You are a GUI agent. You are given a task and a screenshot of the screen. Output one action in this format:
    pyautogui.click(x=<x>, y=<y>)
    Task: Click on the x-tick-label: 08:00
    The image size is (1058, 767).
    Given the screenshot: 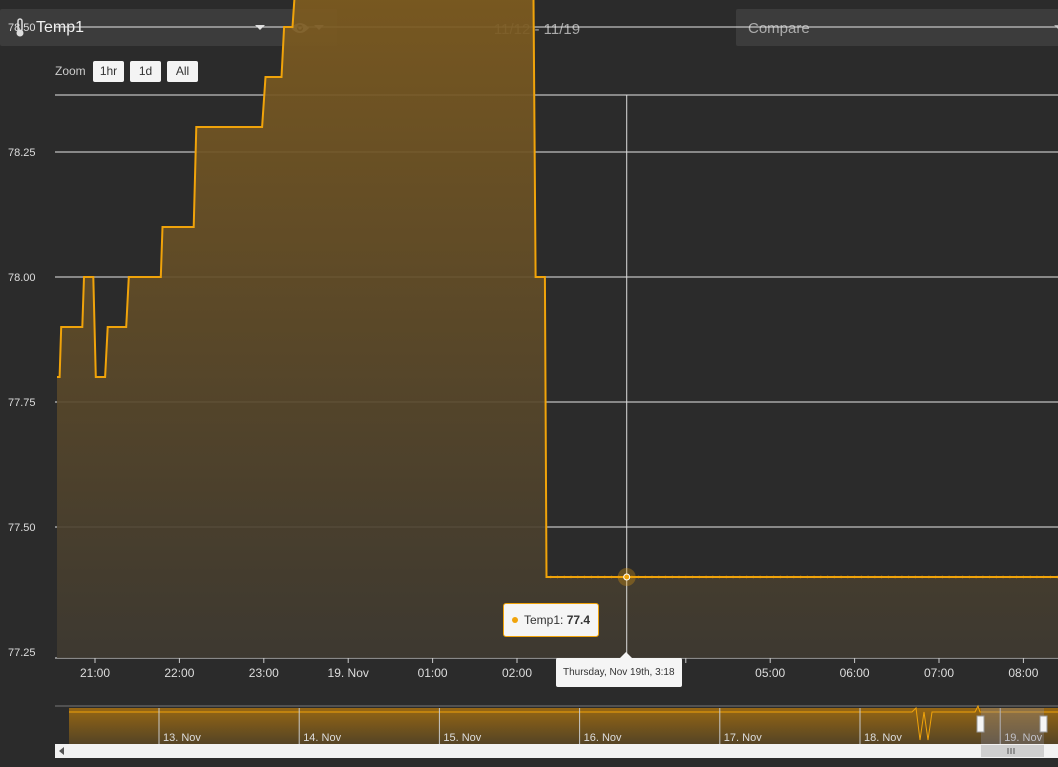 What is the action you would take?
    pyautogui.click(x=1023, y=673)
    